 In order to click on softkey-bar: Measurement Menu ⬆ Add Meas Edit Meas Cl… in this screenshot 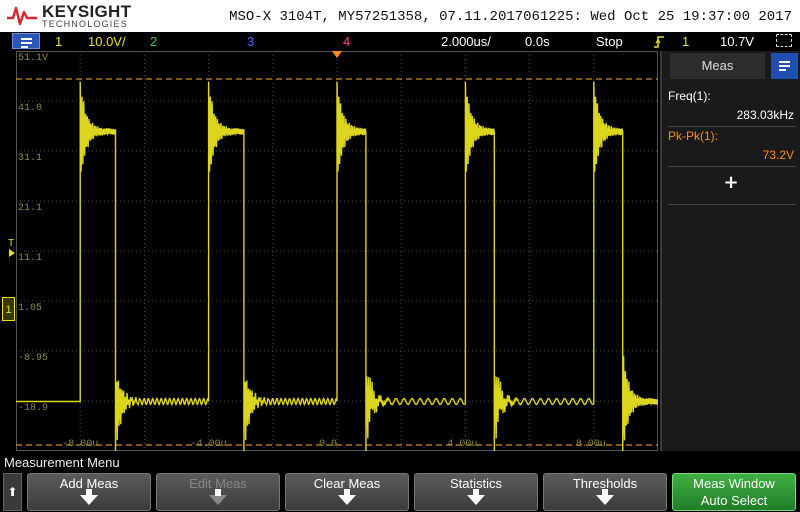, I will do `click(400, 482)`.